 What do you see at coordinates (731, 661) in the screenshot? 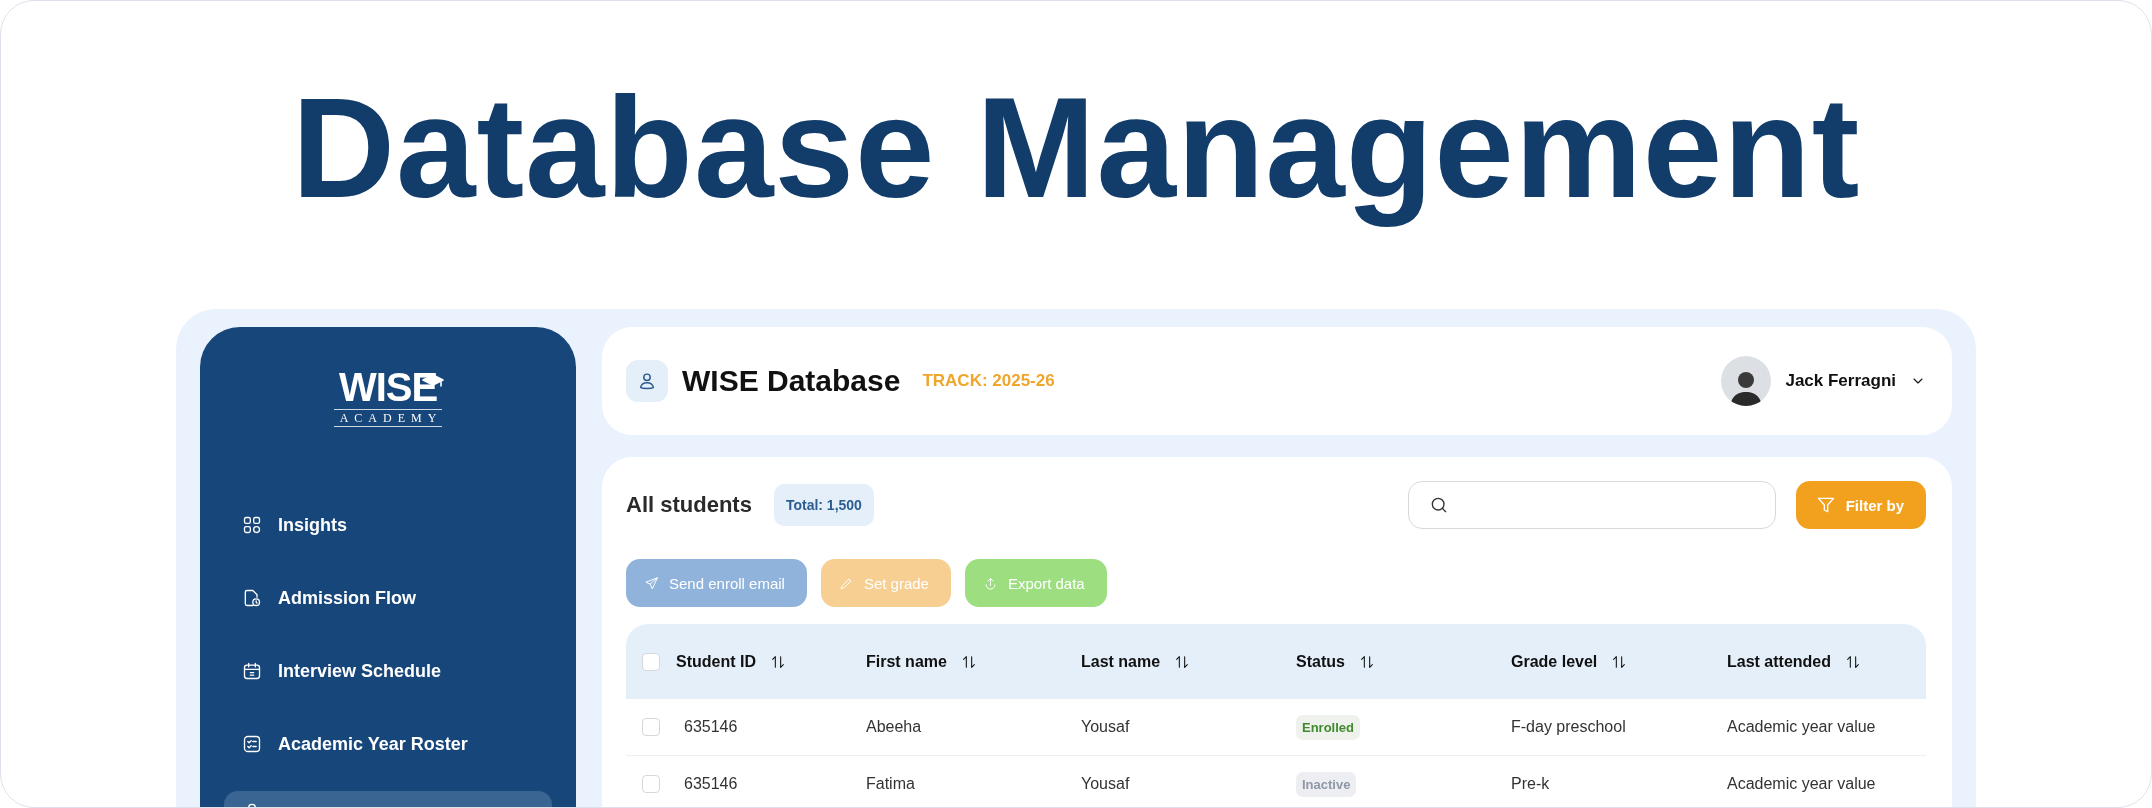
I see `column-header: Student ID` at bounding box center [731, 661].